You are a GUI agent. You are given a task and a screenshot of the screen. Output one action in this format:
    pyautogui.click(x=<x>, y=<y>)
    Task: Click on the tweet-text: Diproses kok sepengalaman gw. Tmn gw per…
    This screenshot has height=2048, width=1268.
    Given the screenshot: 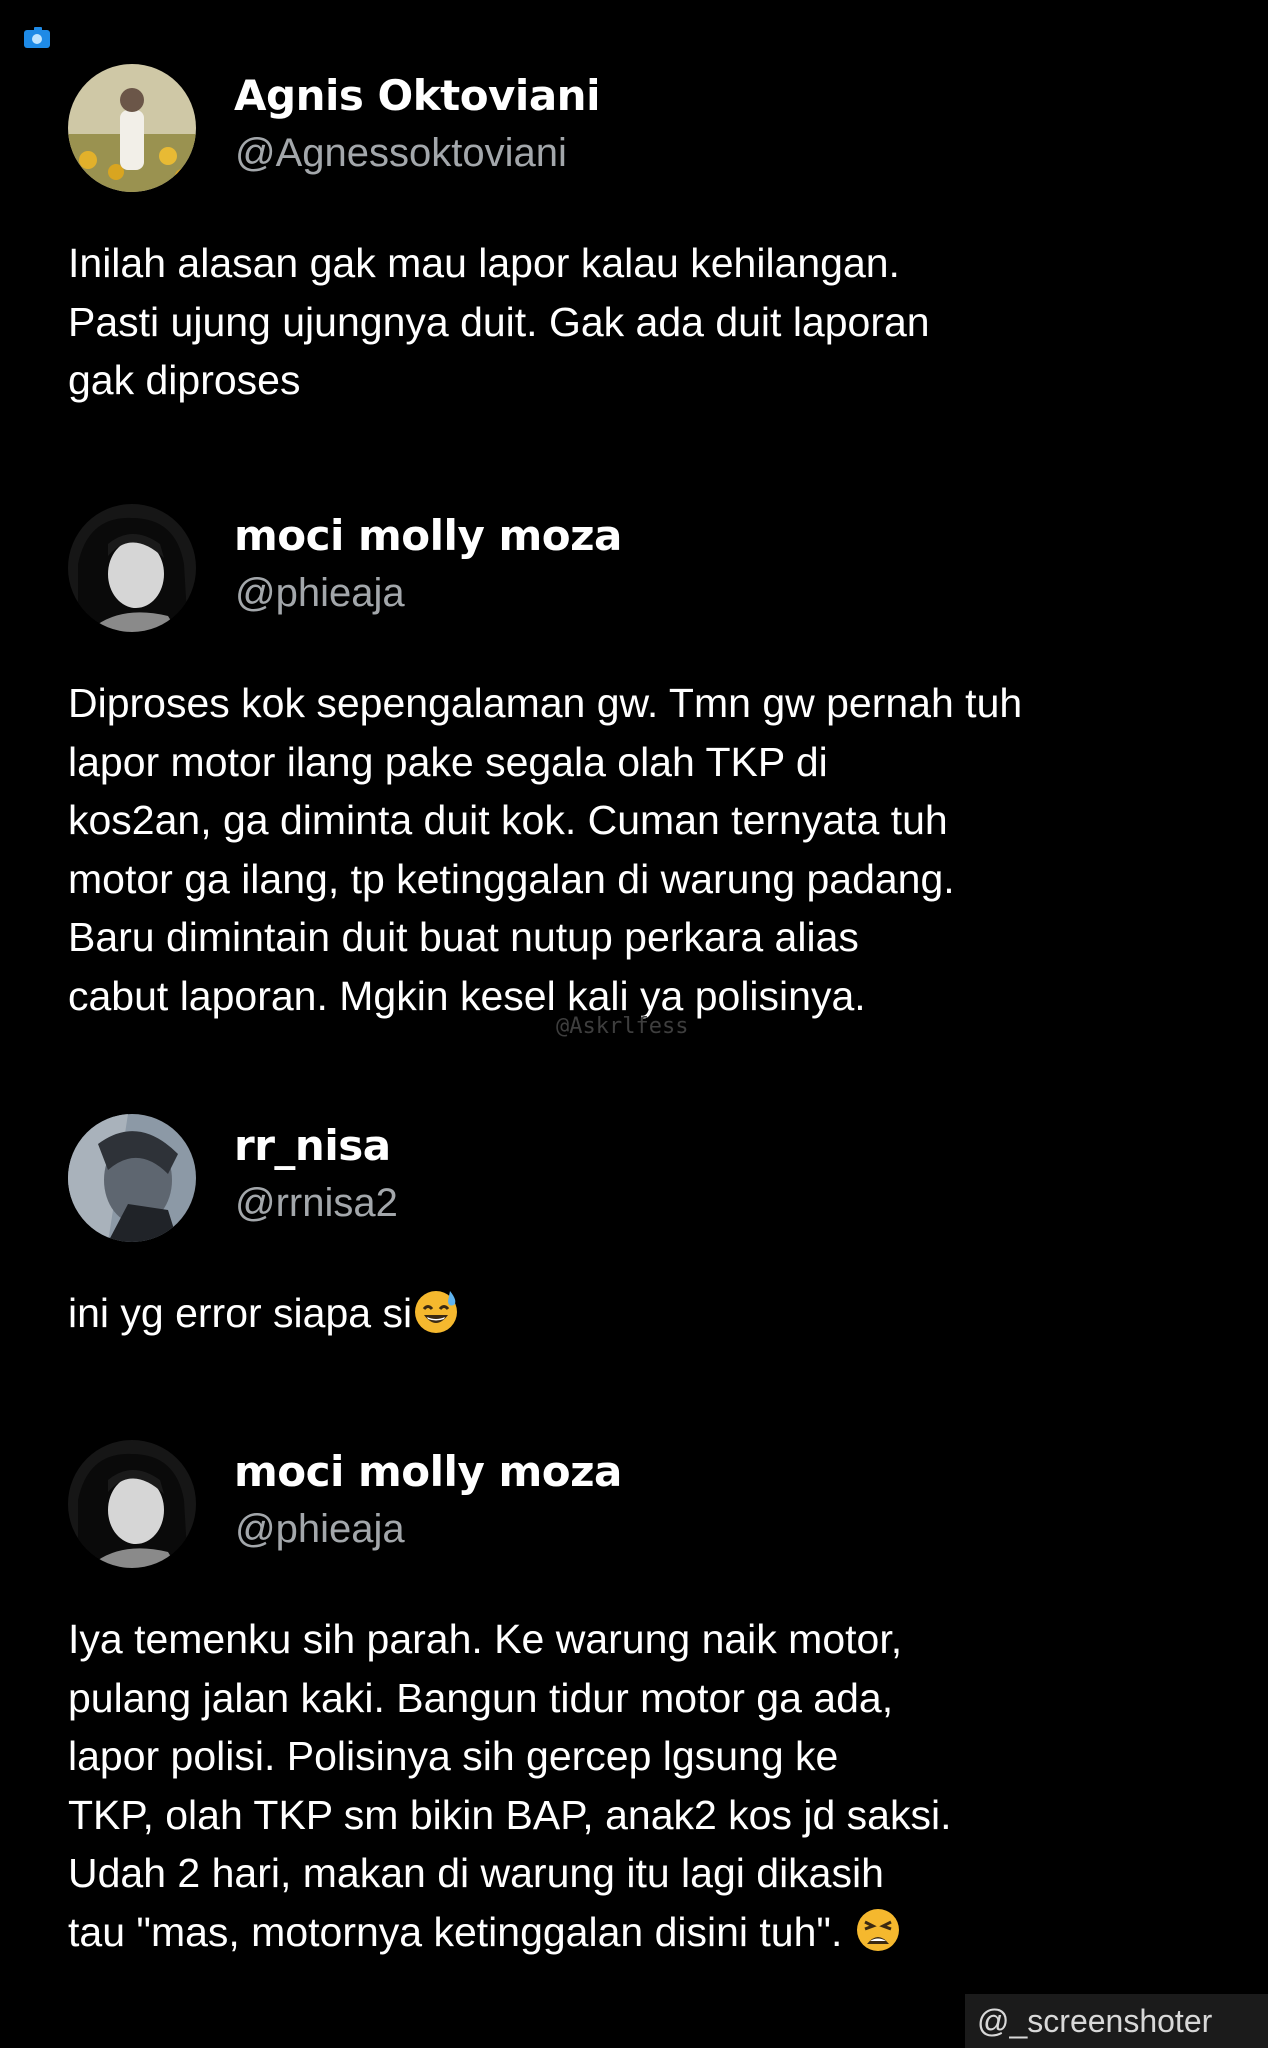 What is the action you would take?
    pyautogui.click(x=545, y=849)
    